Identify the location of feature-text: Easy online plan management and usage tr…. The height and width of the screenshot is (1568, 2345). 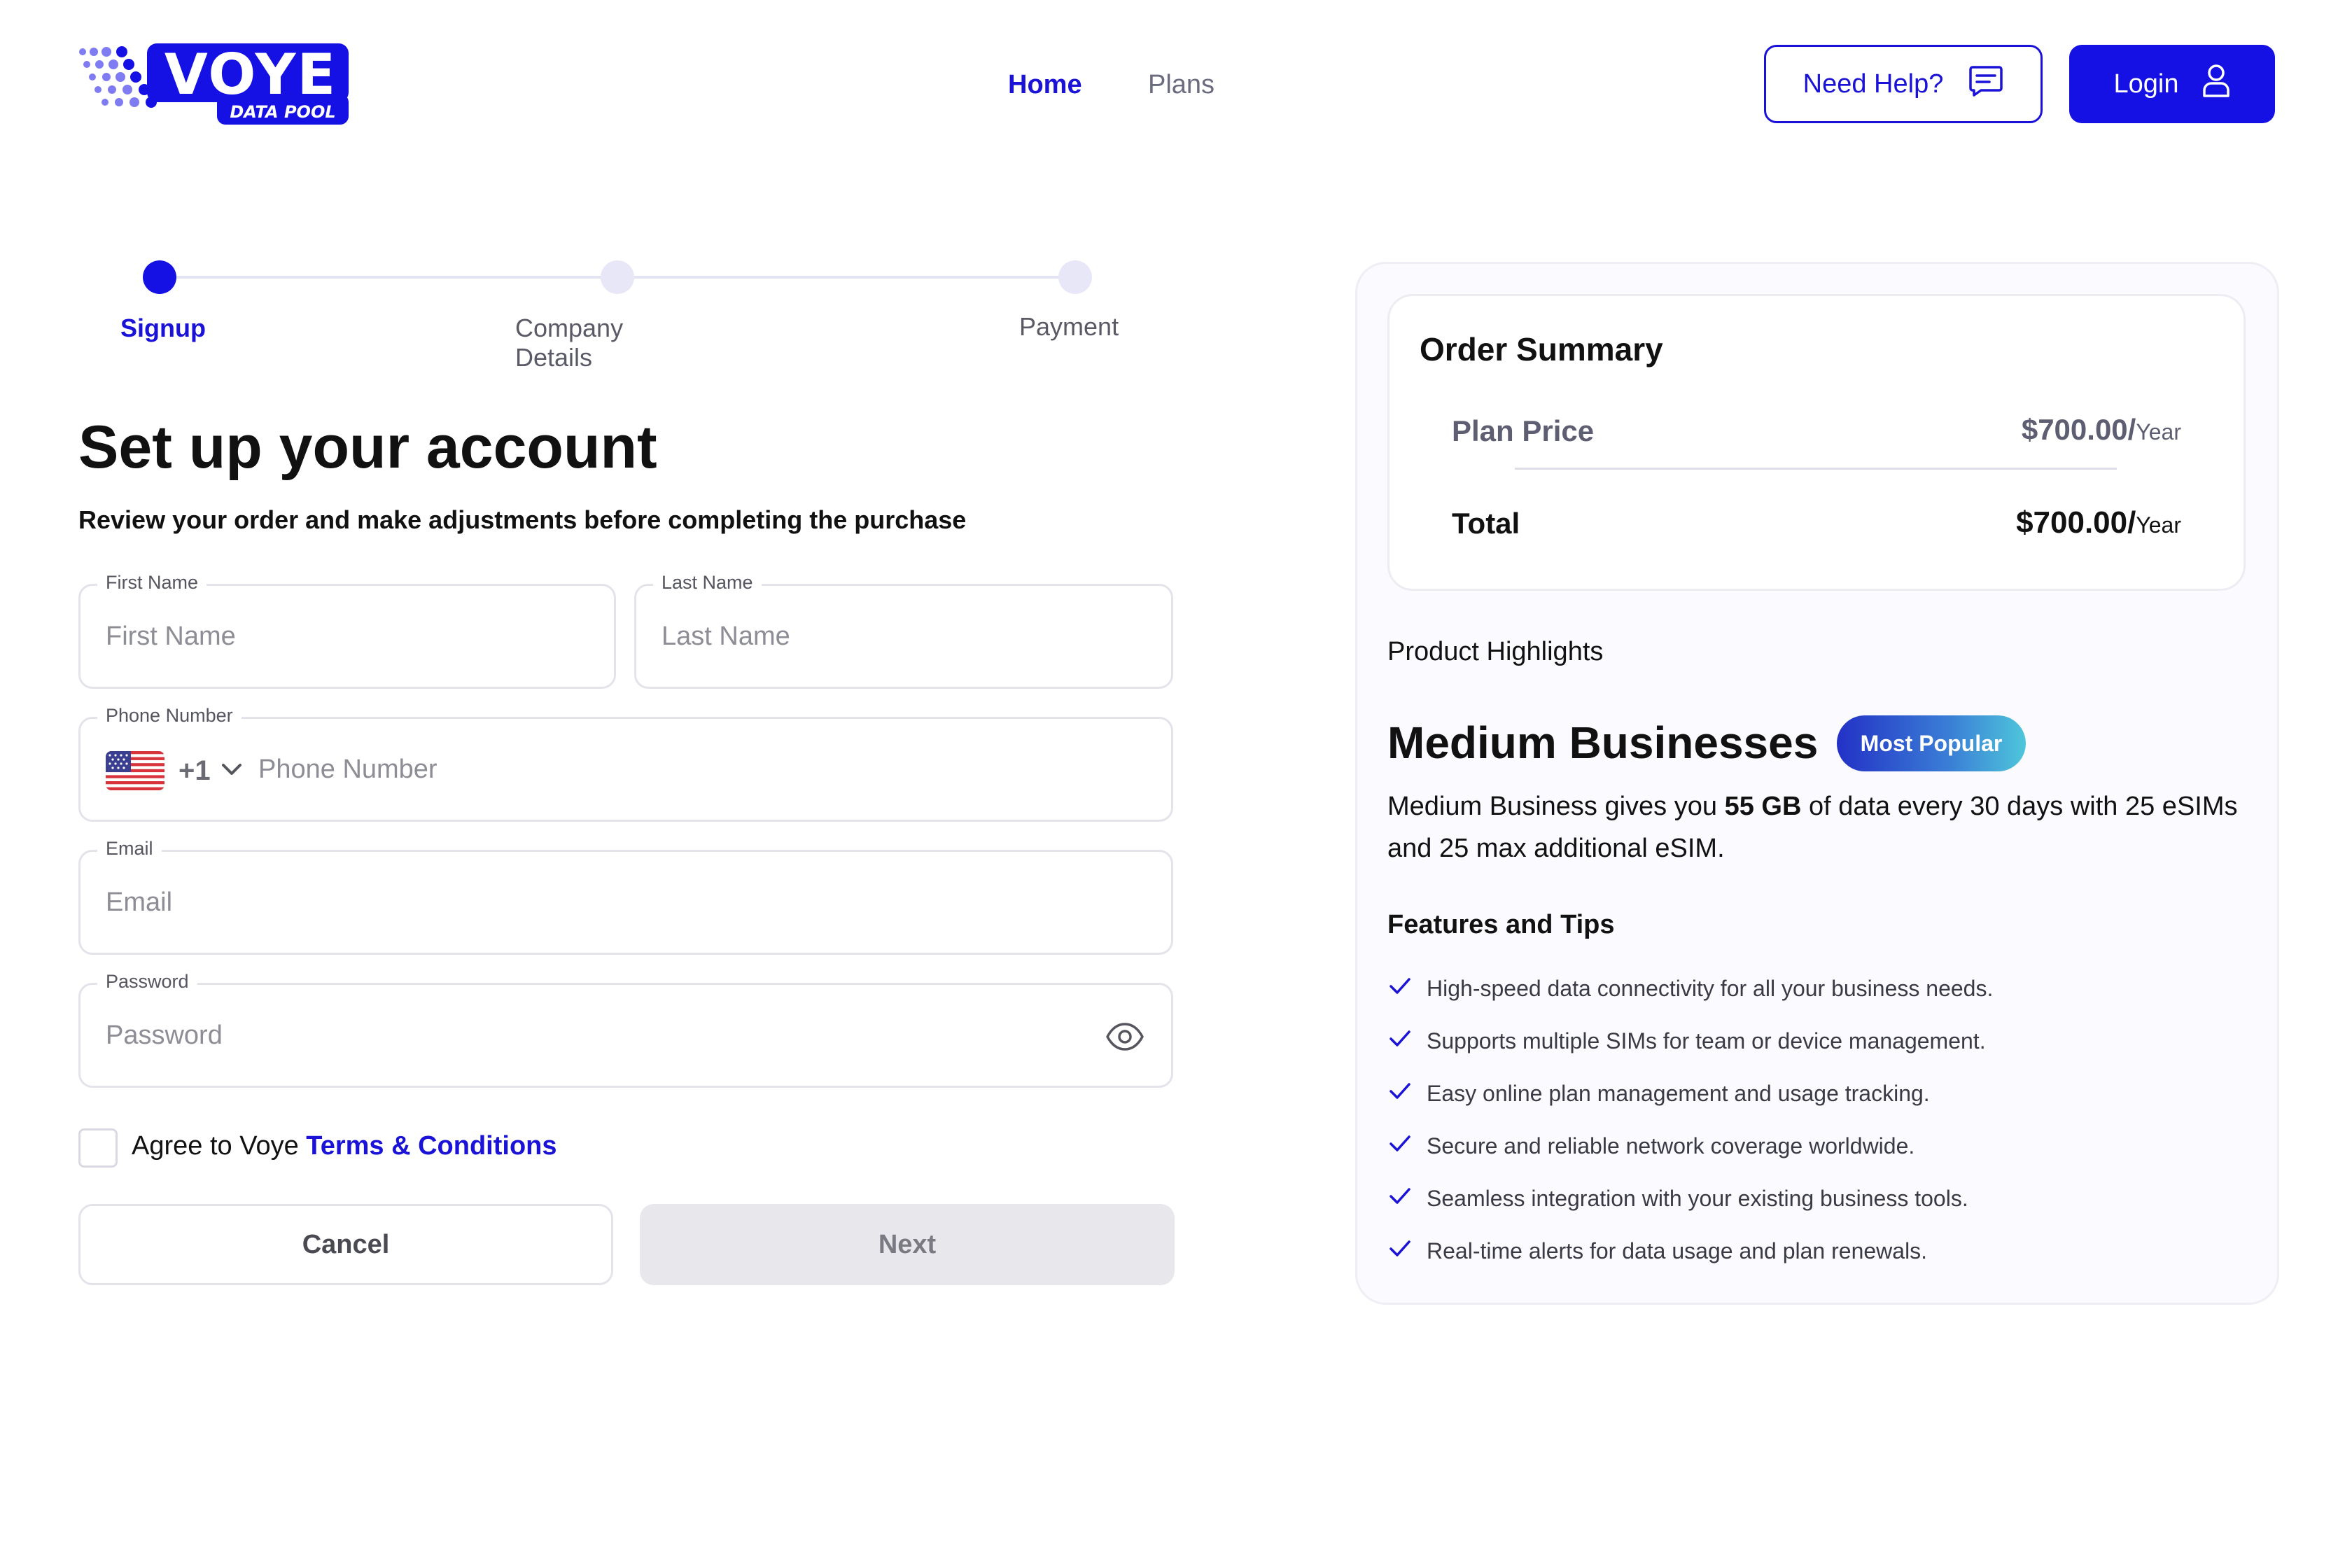
(1678, 1093).